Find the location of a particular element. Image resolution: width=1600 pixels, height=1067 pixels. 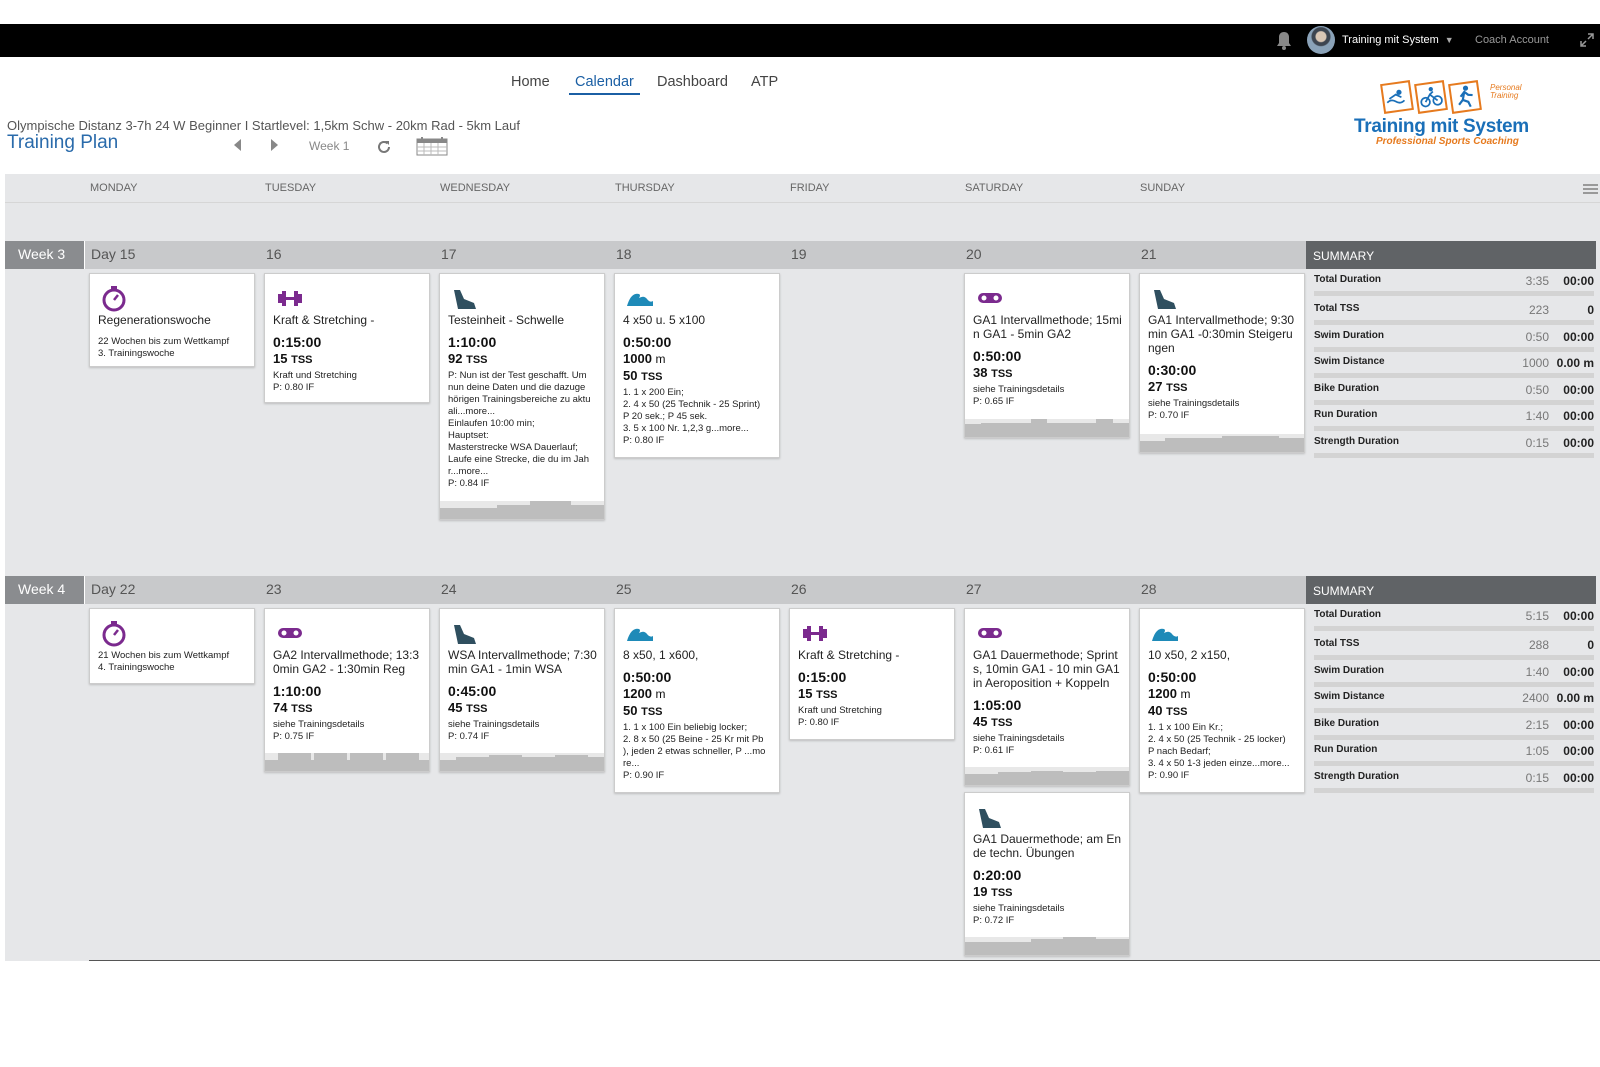

workout-intensity: P: 0.61 IF is located at coordinates (994, 750).